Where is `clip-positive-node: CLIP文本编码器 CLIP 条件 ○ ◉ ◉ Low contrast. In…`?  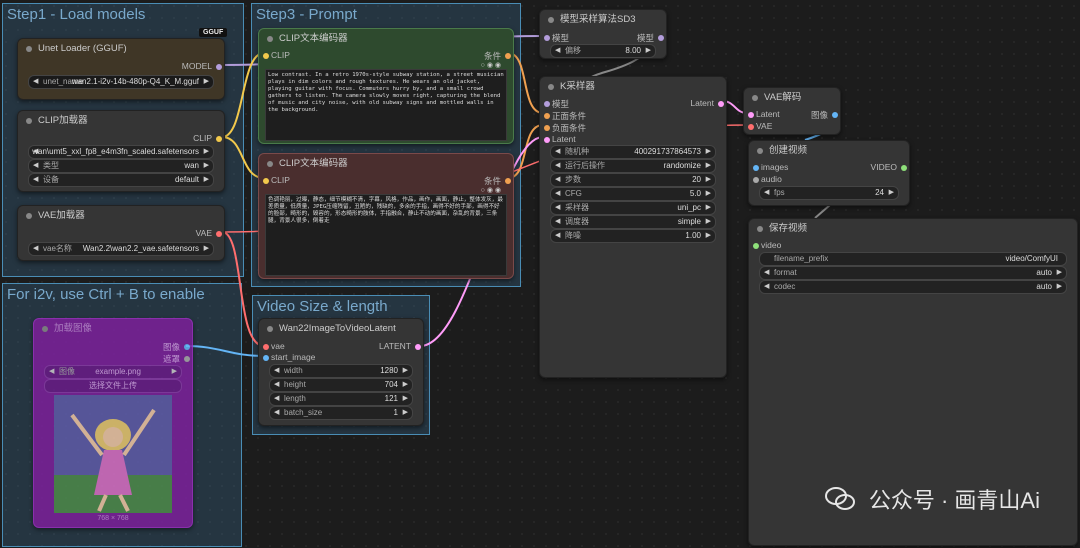 clip-positive-node: CLIP文本编码器 CLIP 条件 ○ ◉ ◉ Low contrast. In… is located at coordinates (386, 86).